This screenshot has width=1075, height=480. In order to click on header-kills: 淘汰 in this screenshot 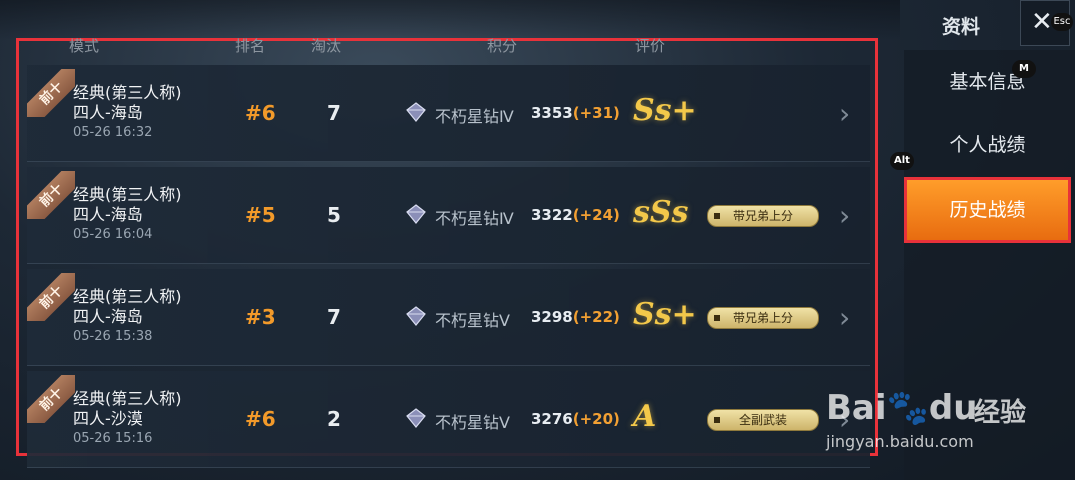, I will do `click(326, 46)`.